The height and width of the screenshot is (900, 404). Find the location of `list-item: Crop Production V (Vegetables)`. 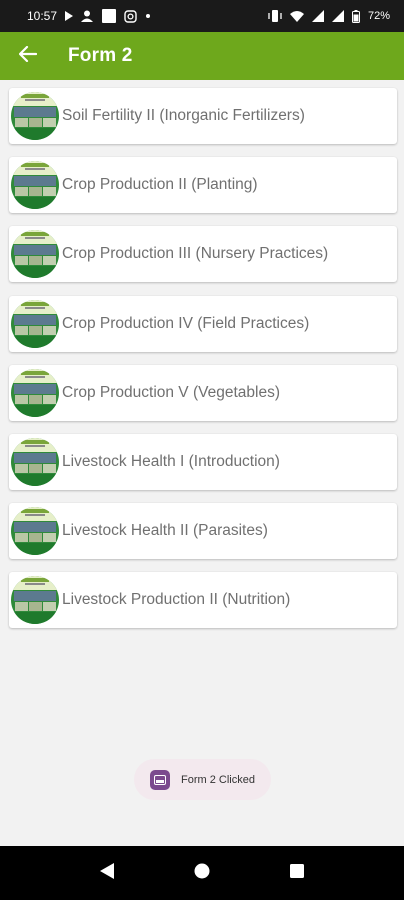

list-item: Crop Production V (Vegetables) is located at coordinates (203, 392).